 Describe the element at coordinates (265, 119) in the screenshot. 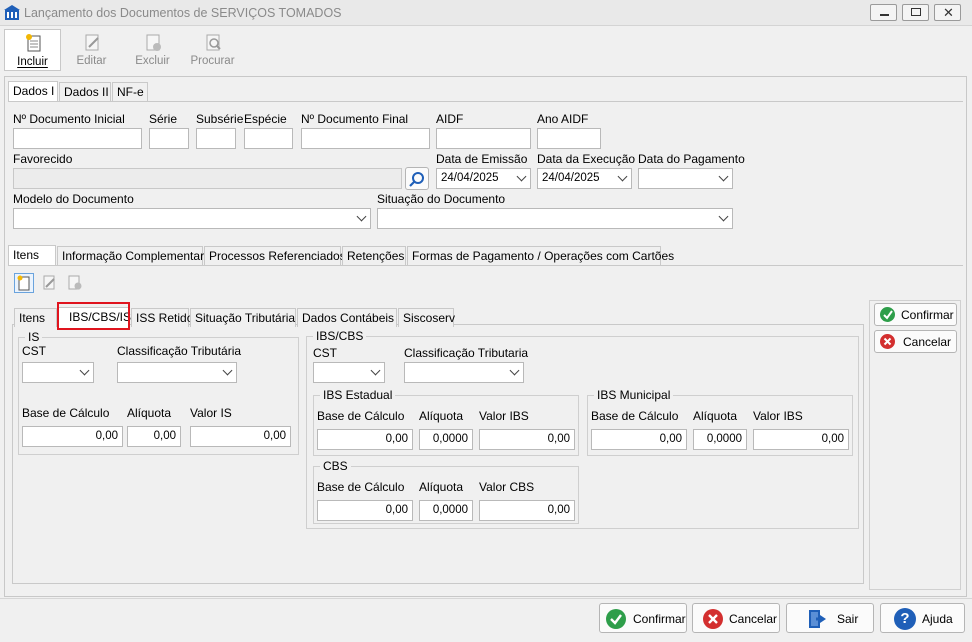

I see `especie-label: Espécie` at that location.